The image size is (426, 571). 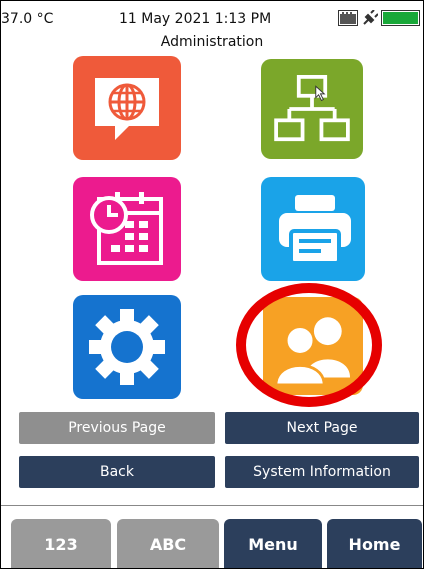 I want to click on users-icon, so click(x=312, y=352).